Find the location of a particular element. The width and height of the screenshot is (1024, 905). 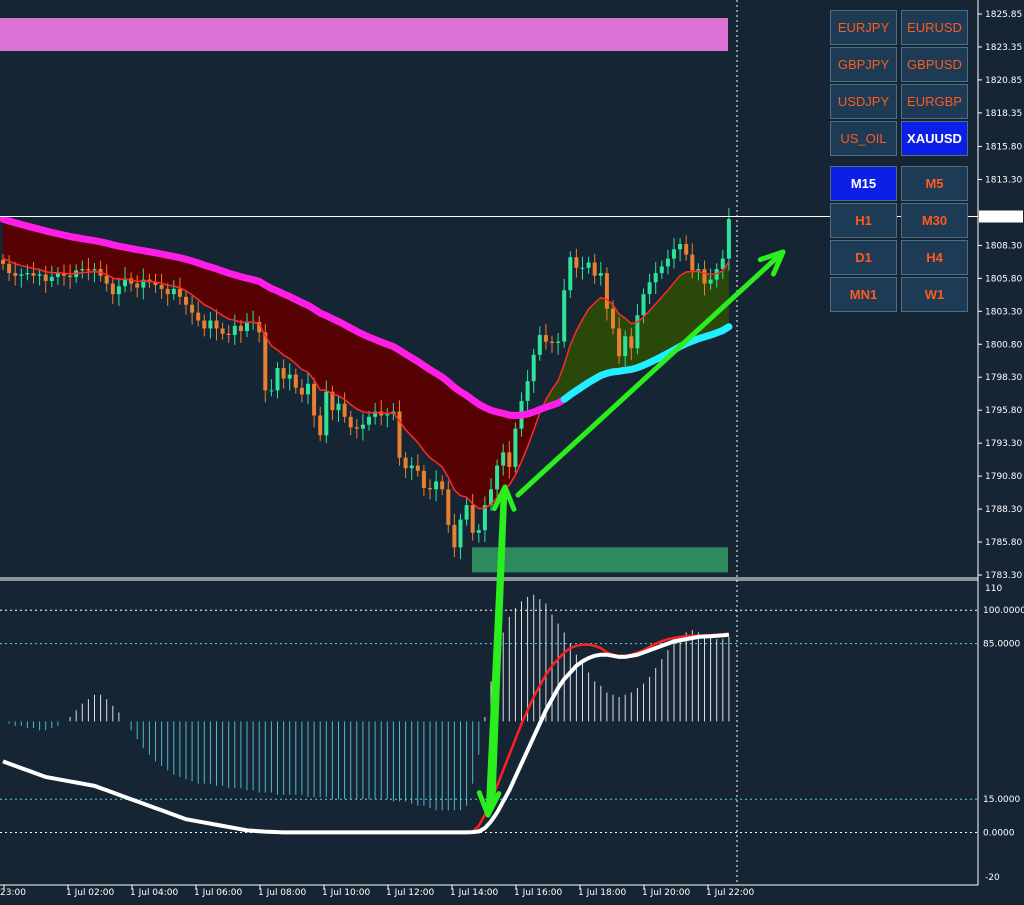

time-tick-label: 1 Jul 18:00 is located at coordinates (602, 893).